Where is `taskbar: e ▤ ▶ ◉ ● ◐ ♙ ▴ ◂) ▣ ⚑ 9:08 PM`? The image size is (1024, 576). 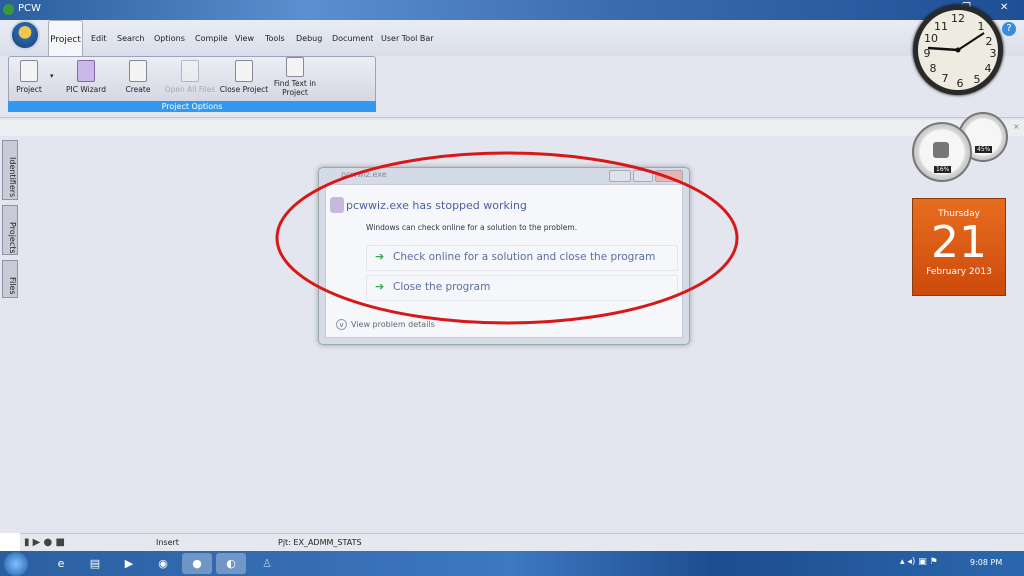 taskbar: e ▤ ▶ ◉ ● ◐ ♙ ▴ ◂) ▣ ⚑ 9:08 PM is located at coordinates (512, 563).